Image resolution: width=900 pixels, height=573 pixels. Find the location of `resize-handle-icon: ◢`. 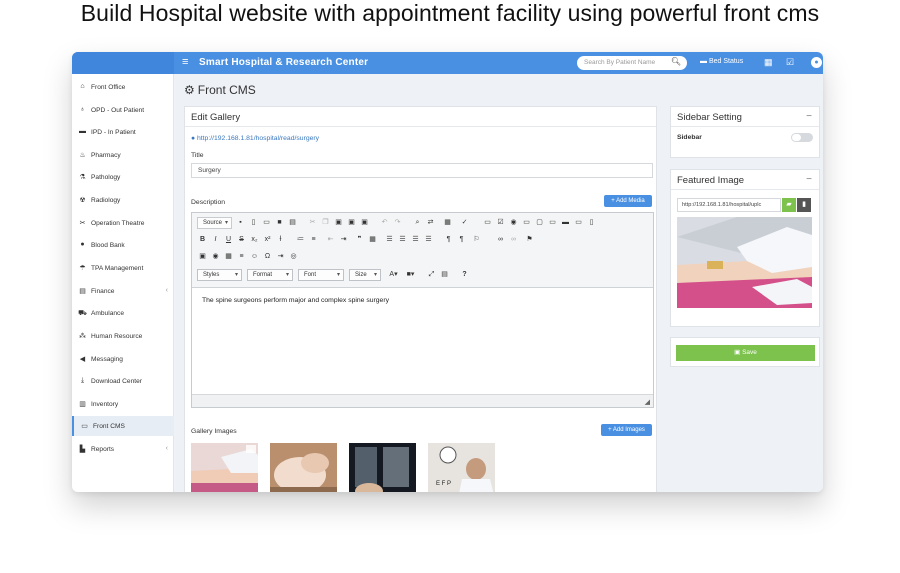

resize-handle-icon: ◢ is located at coordinates (647, 402).